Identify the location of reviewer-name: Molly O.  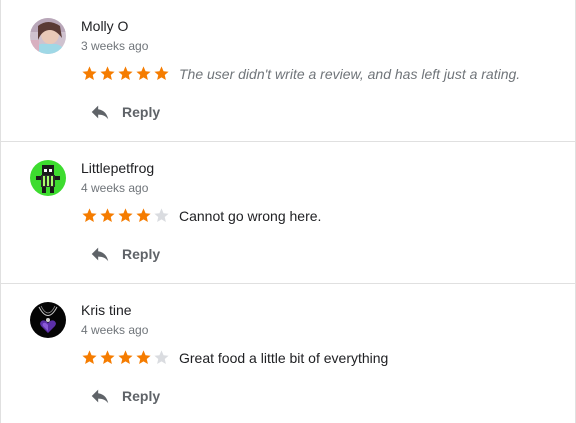
(104, 26).